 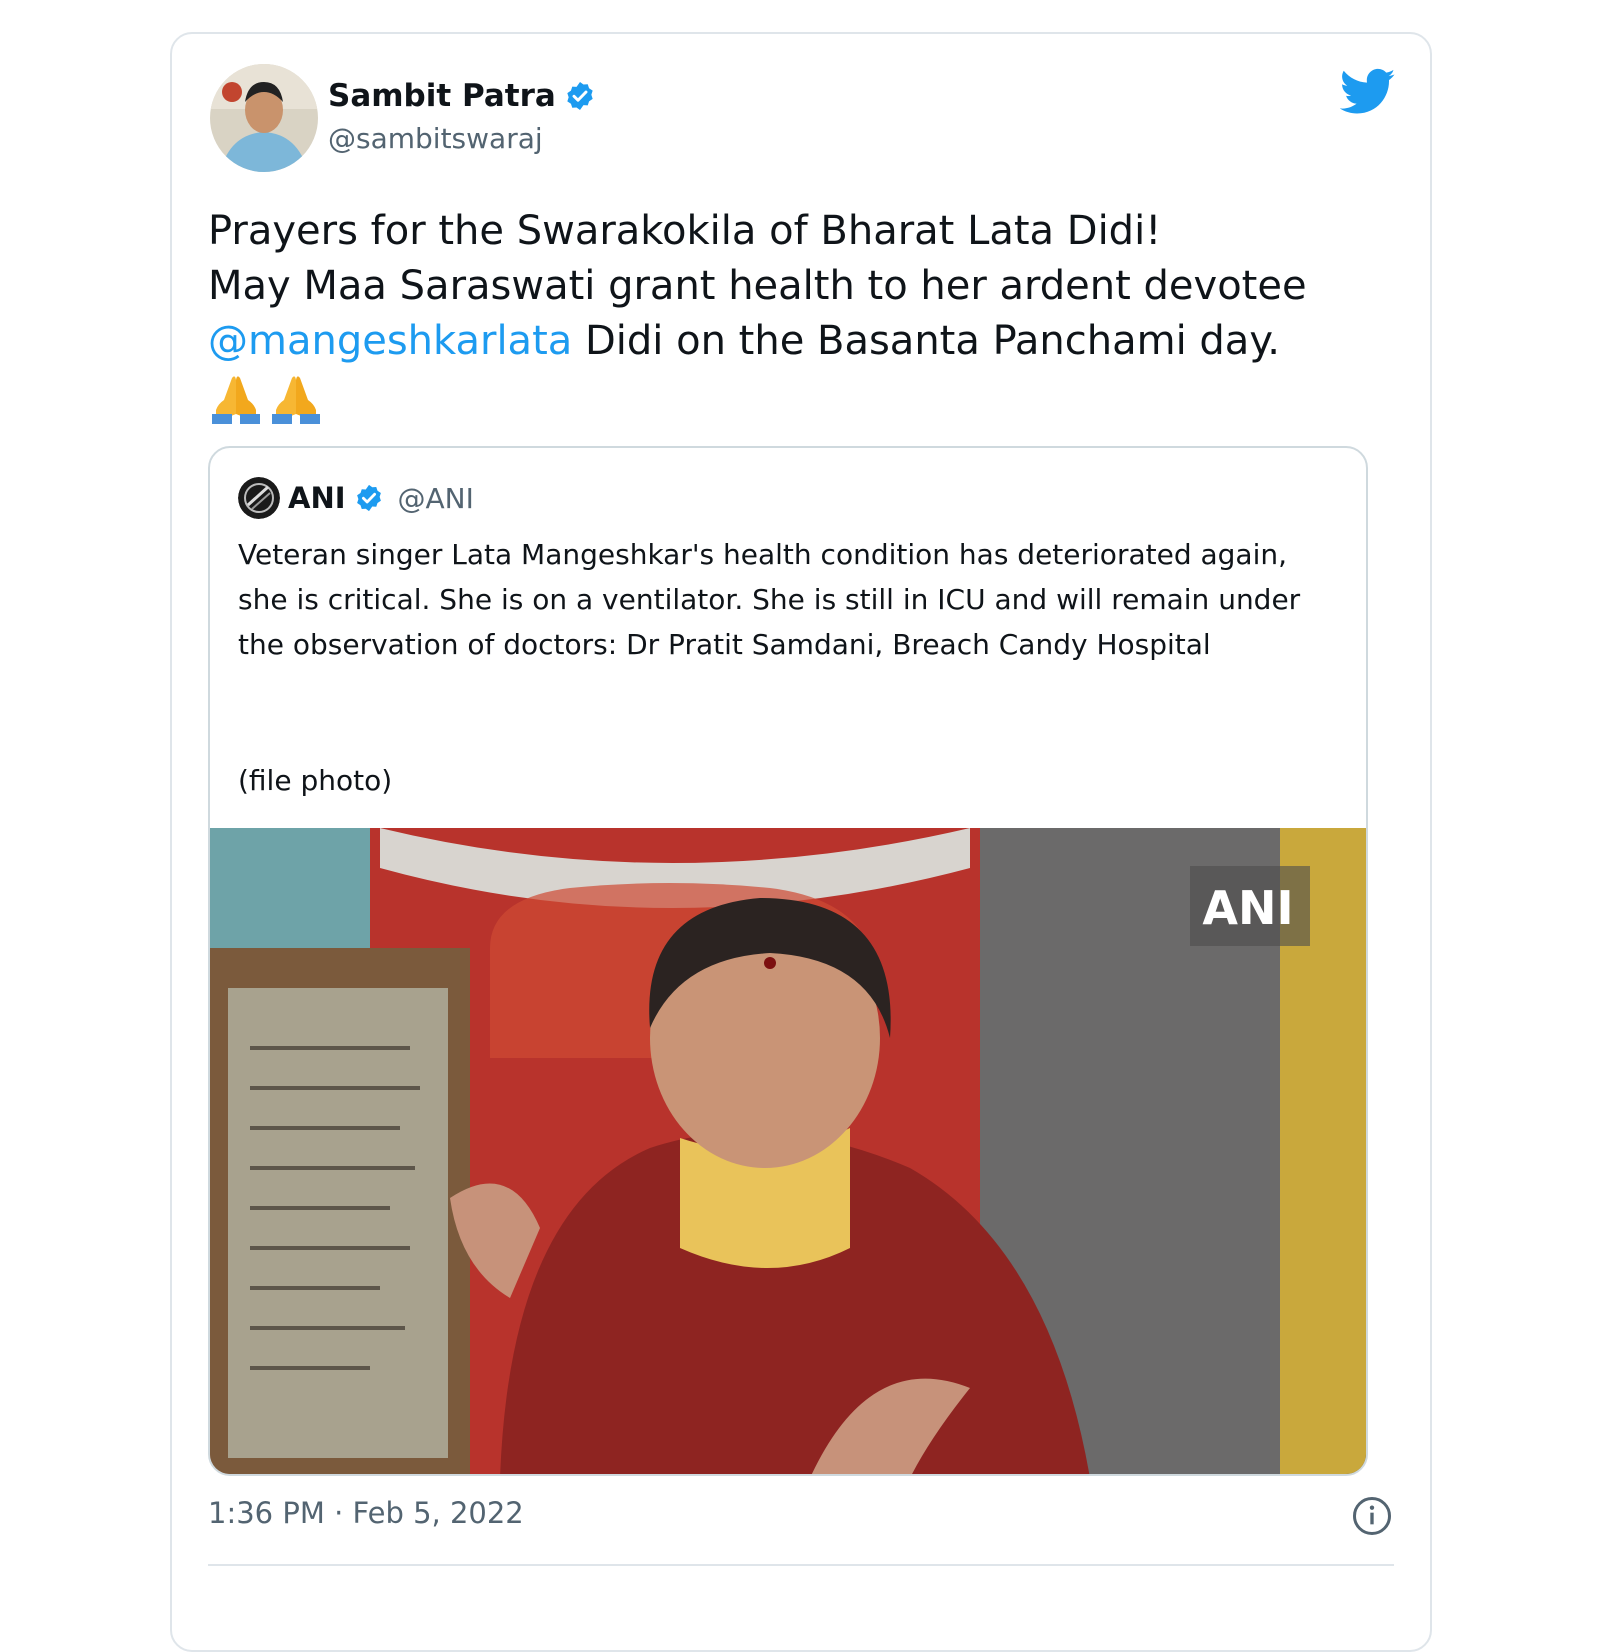 What do you see at coordinates (317, 498) in the screenshot?
I see `quoted-author-name: ANI` at bounding box center [317, 498].